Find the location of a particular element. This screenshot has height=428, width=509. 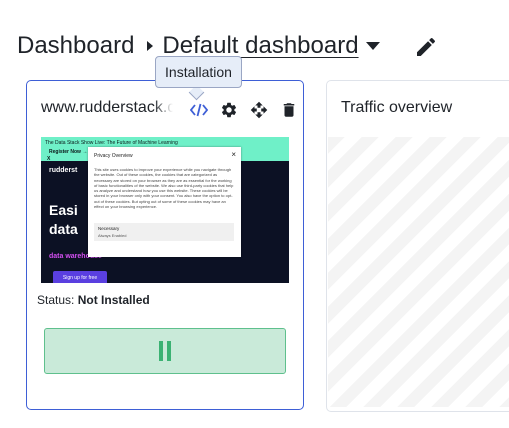

preview-headline: Easi data is located at coordinates (63, 220).